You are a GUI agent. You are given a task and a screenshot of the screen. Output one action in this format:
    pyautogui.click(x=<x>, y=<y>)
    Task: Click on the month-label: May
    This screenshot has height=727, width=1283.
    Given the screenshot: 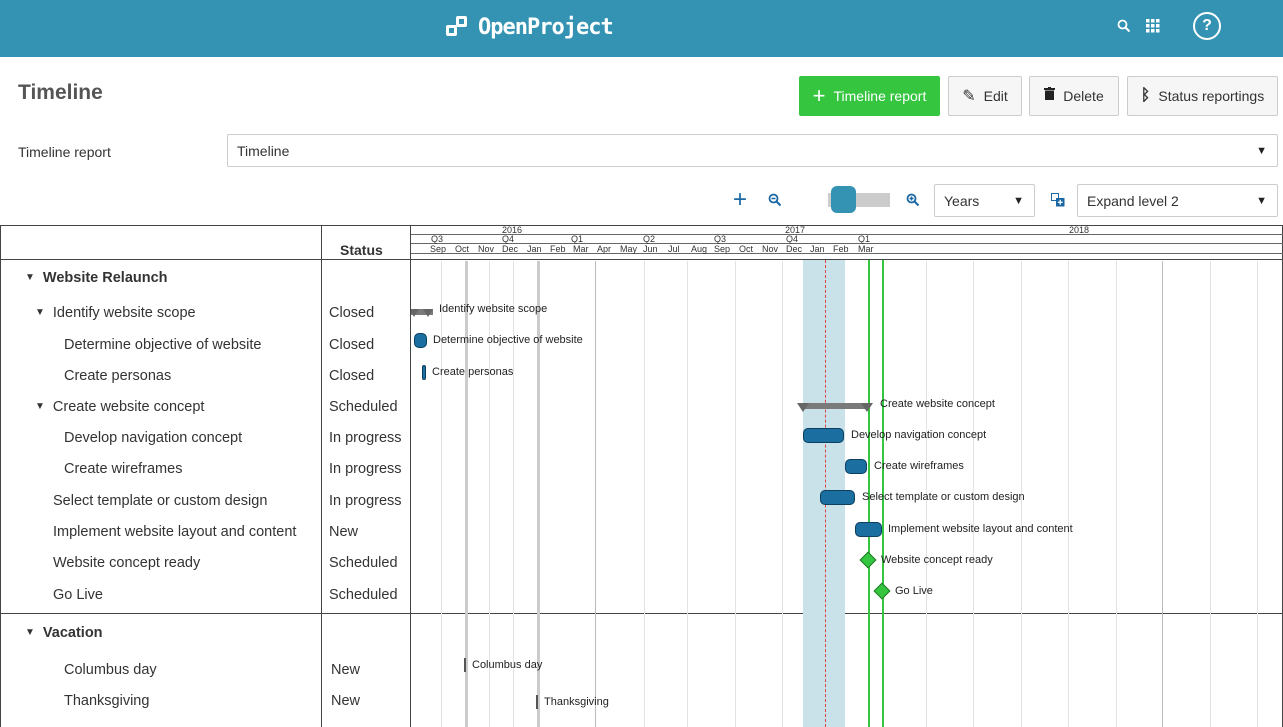 What is the action you would take?
    pyautogui.click(x=629, y=249)
    